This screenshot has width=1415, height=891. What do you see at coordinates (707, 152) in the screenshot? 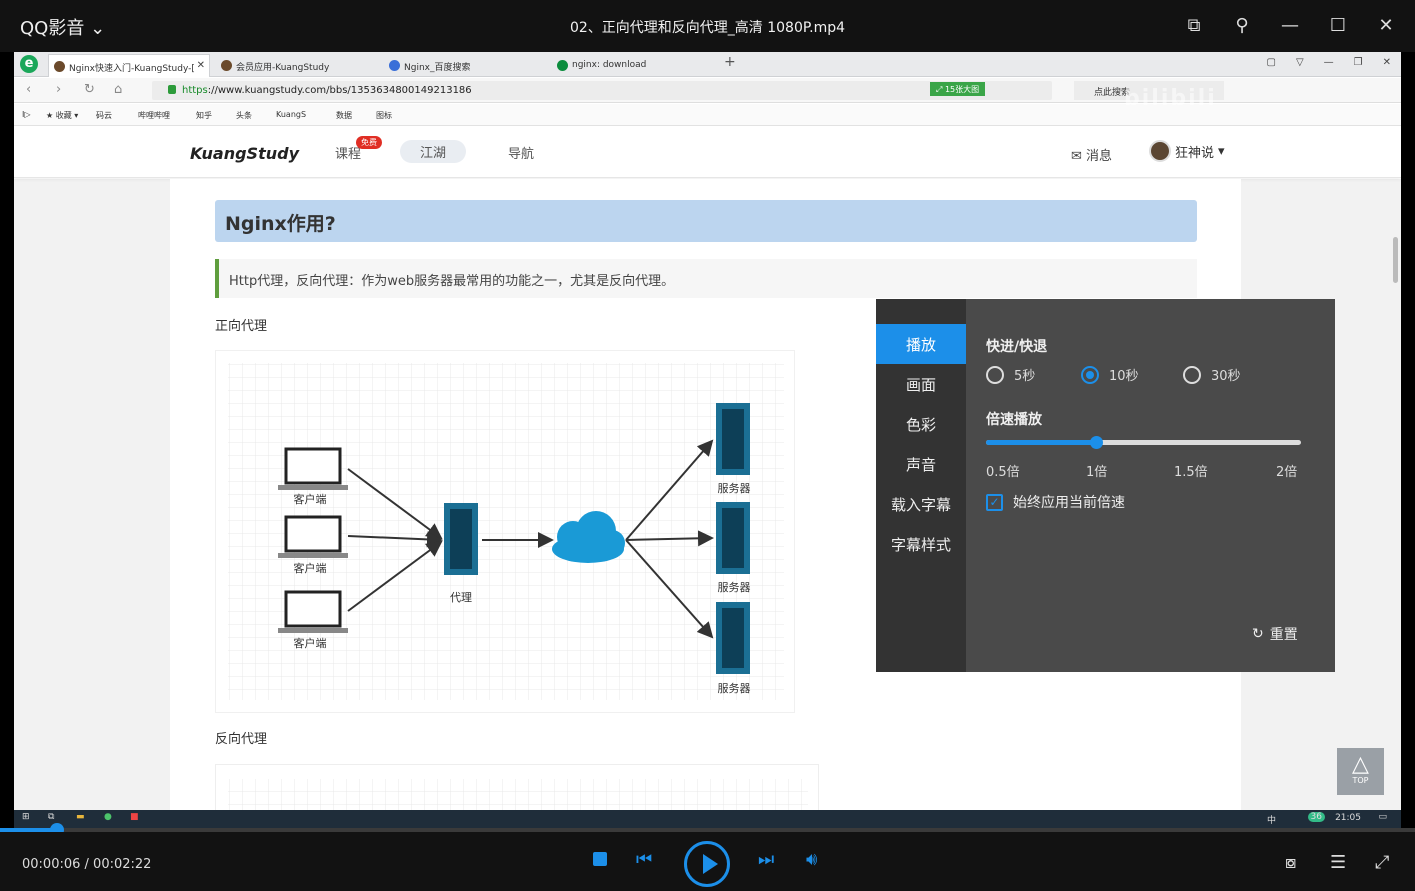
I see `site-navbar: KuangStudy 课程 免费 江湖 导航 ✉ 消息 狂神说 ▾` at bounding box center [707, 152].